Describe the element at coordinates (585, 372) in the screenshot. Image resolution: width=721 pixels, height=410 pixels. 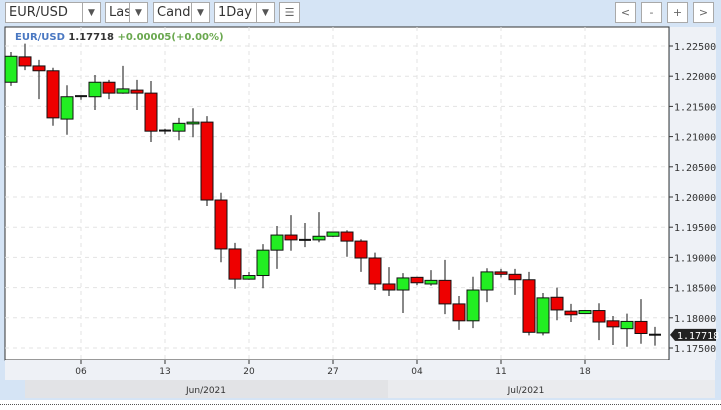
I see `x-tick-label: 18` at that location.